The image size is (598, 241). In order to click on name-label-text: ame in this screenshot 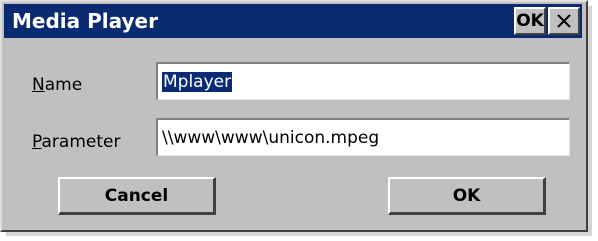, I will do `click(63, 85)`.